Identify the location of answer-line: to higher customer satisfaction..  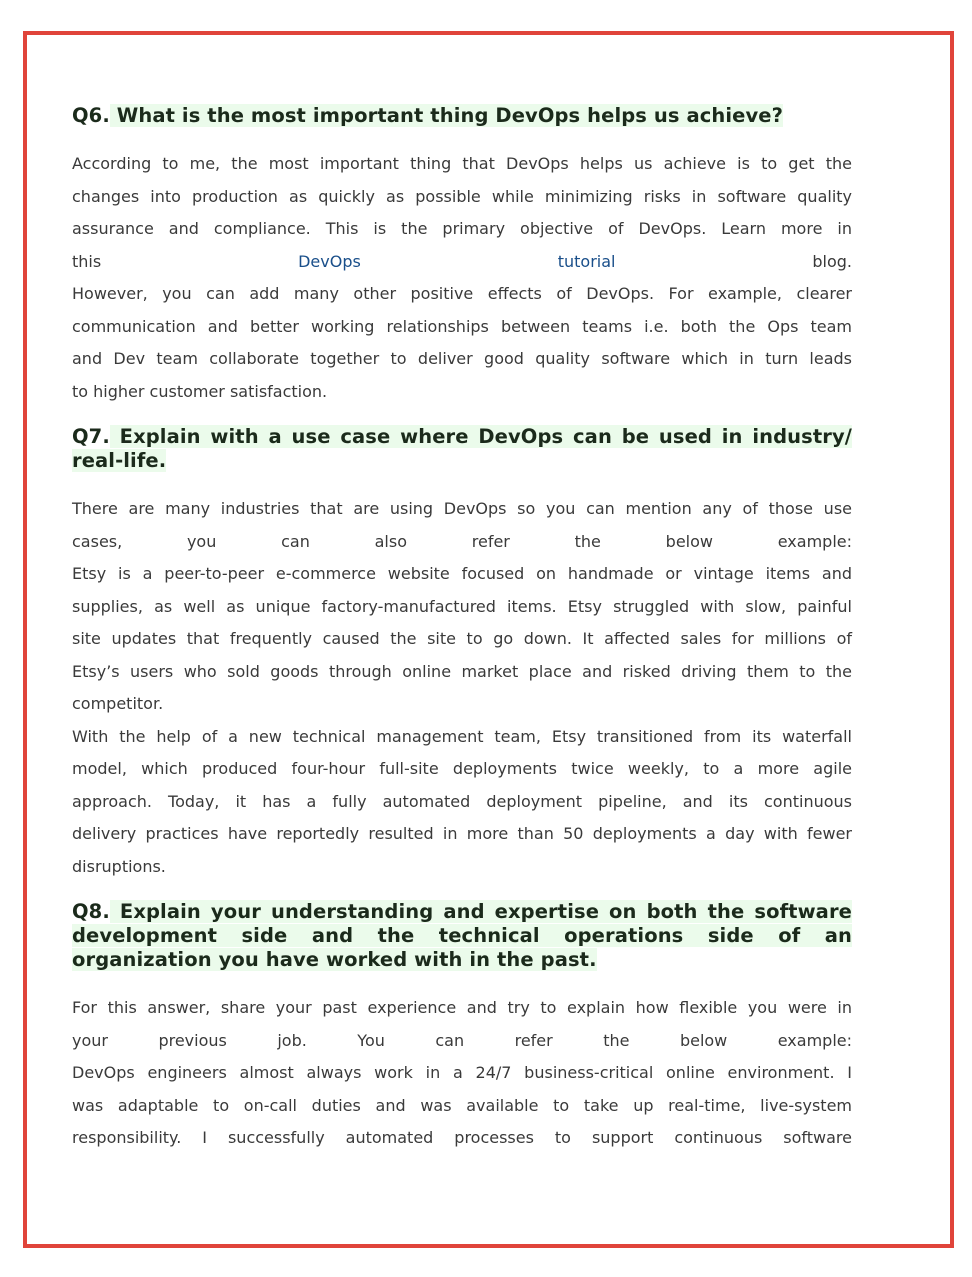
(200, 391).